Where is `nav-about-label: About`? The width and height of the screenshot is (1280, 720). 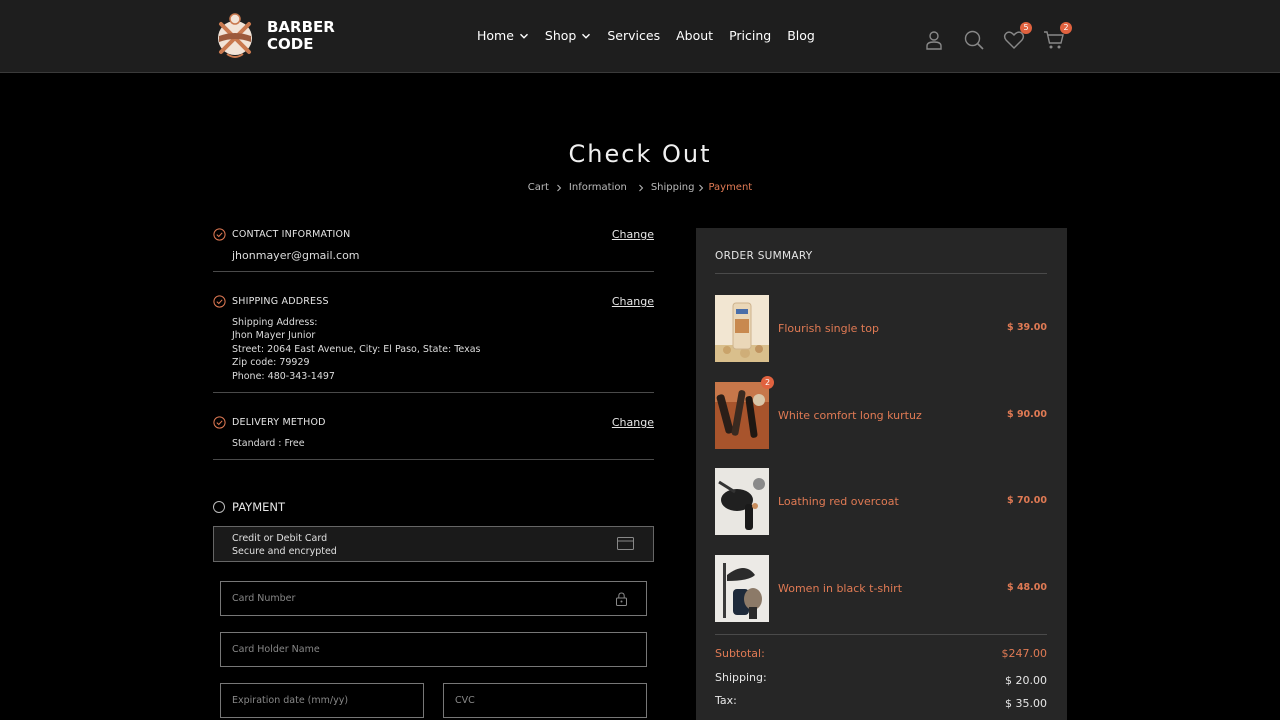
nav-about-label: About is located at coordinates (695, 35).